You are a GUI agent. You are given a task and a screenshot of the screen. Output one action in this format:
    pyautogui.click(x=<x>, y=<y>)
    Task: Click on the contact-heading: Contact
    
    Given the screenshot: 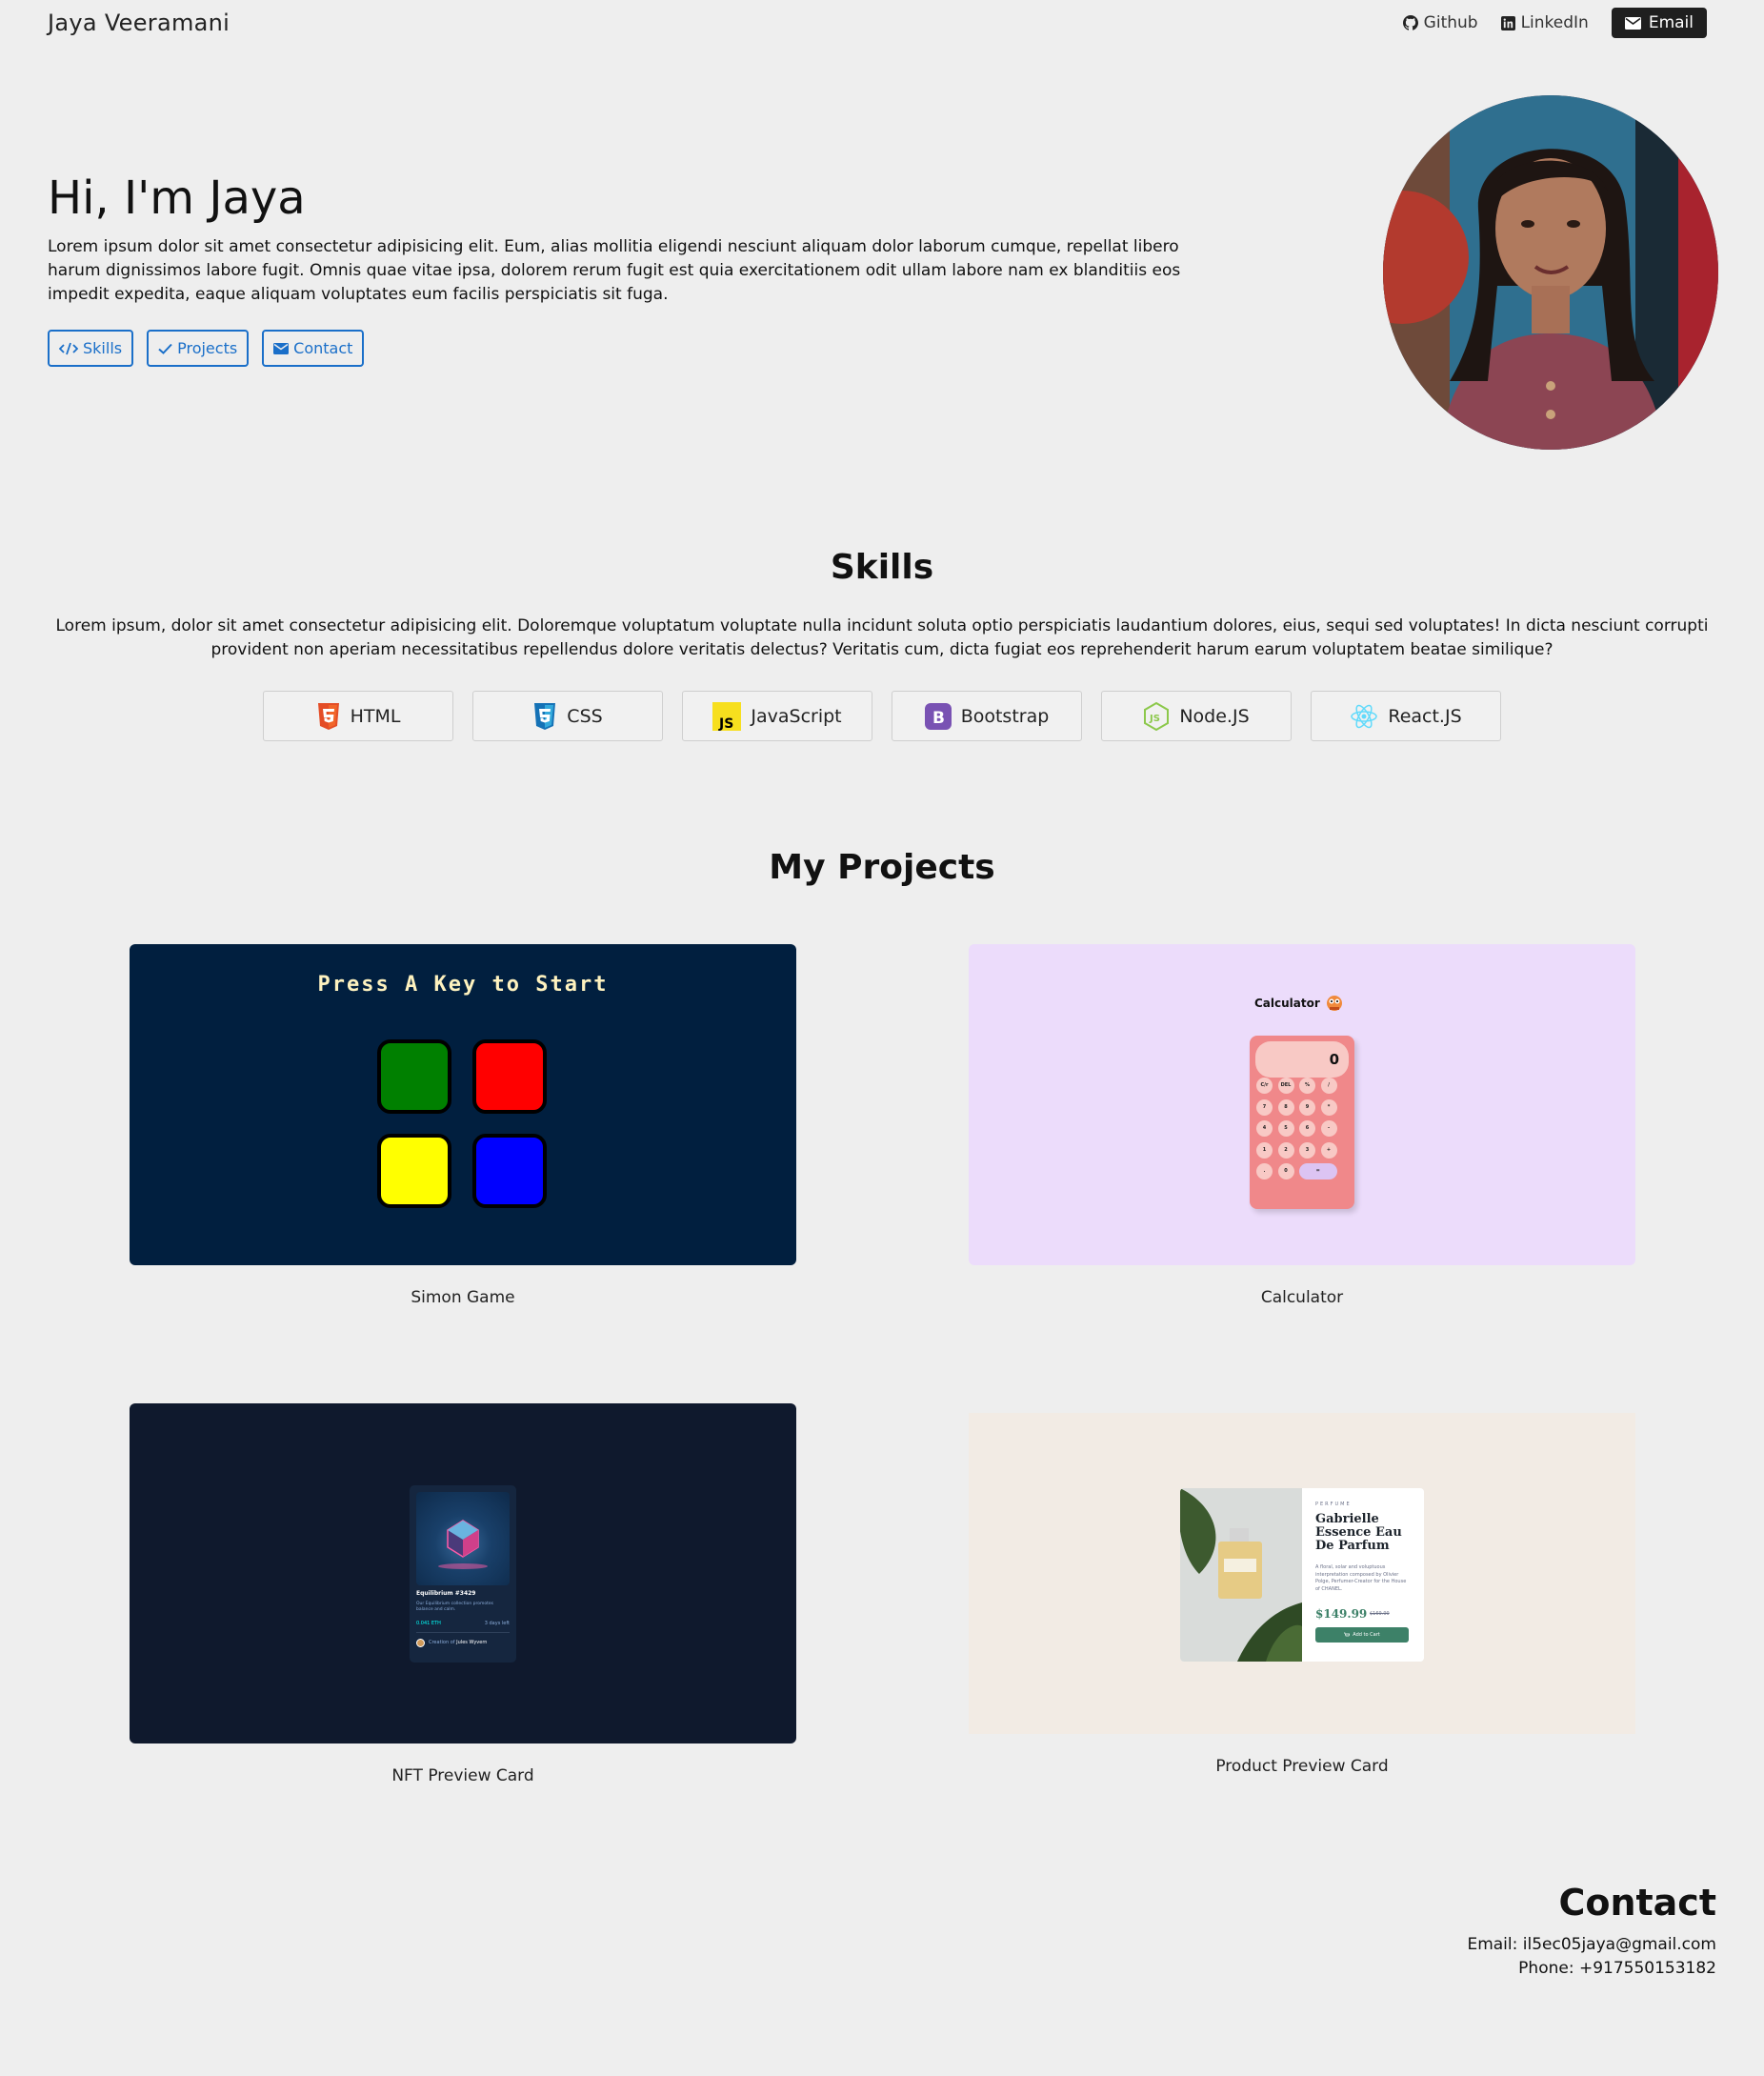 What is the action you would take?
    pyautogui.click(x=1637, y=1903)
    